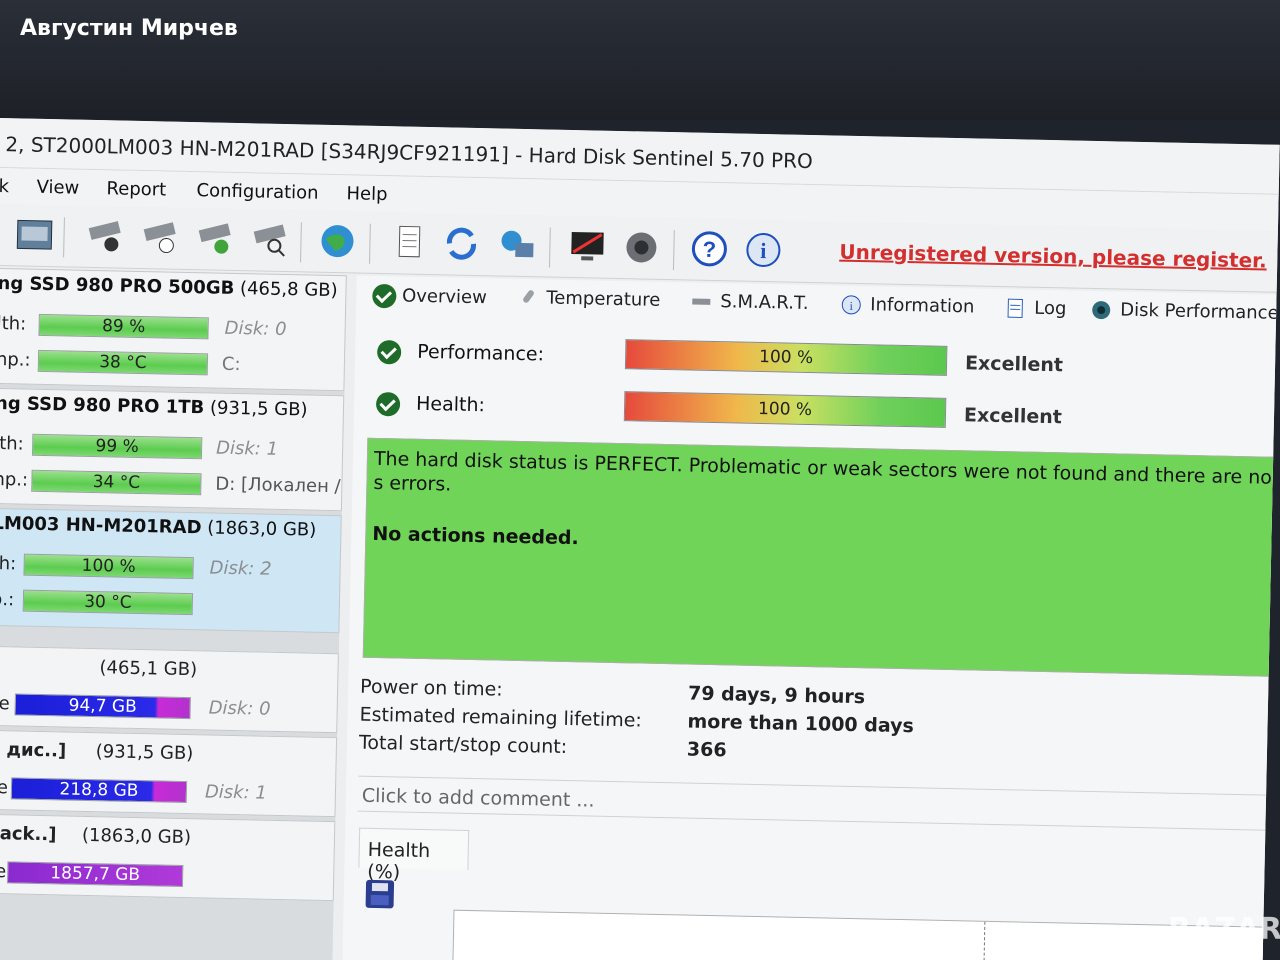  Describe the element at coordinates (123, 326) in the screenshot. I see `health-bar: 89 %` at that location.